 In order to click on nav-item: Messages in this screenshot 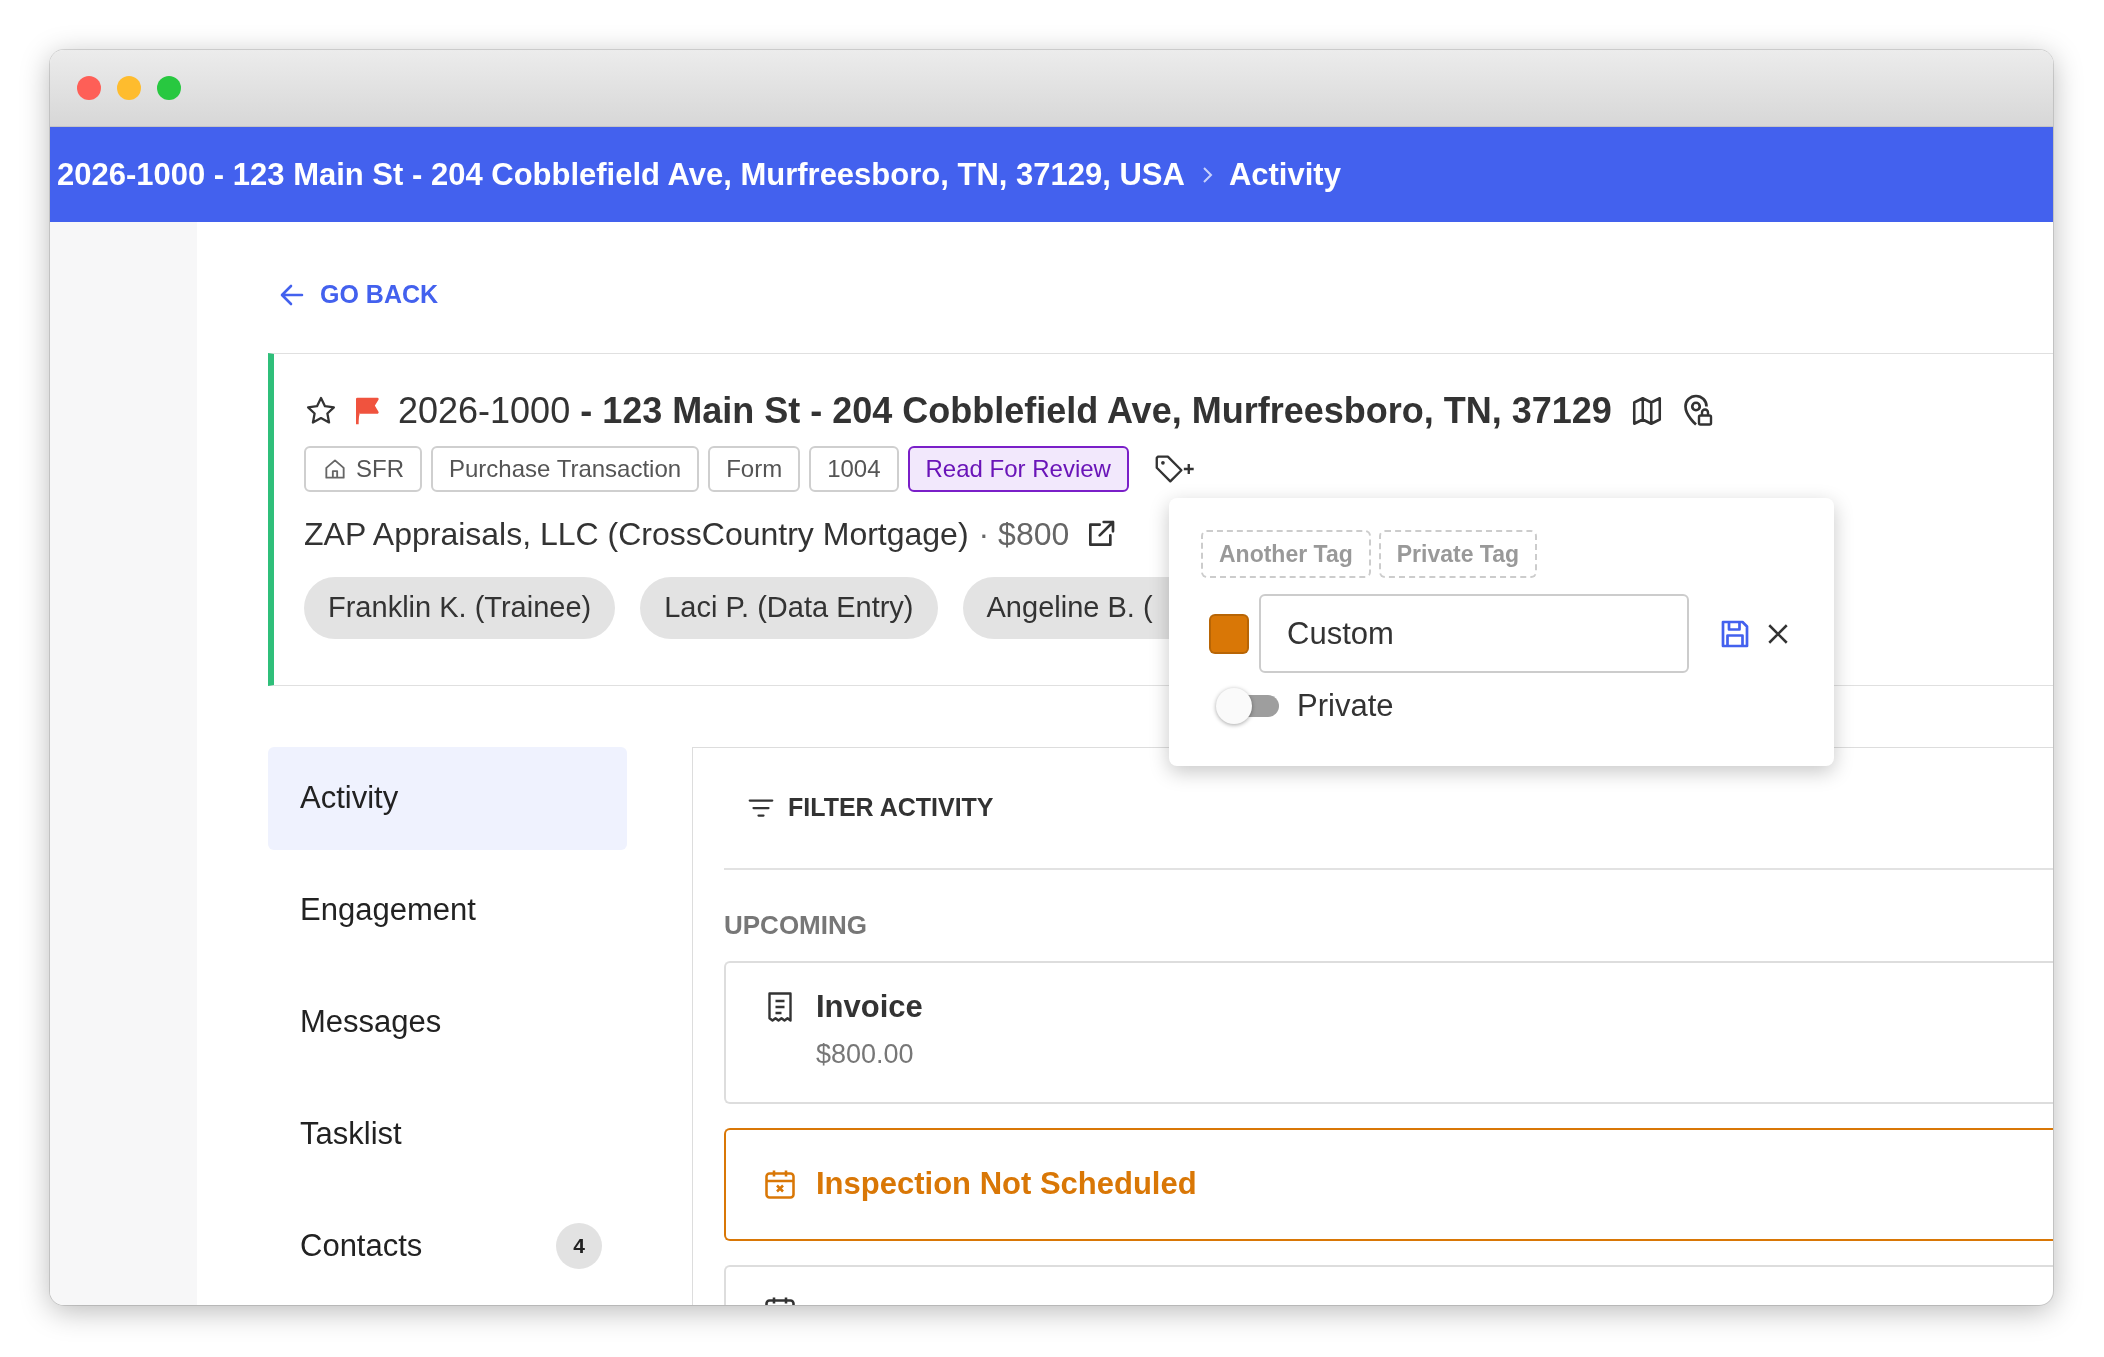, I will do `click(447, 1022)`.